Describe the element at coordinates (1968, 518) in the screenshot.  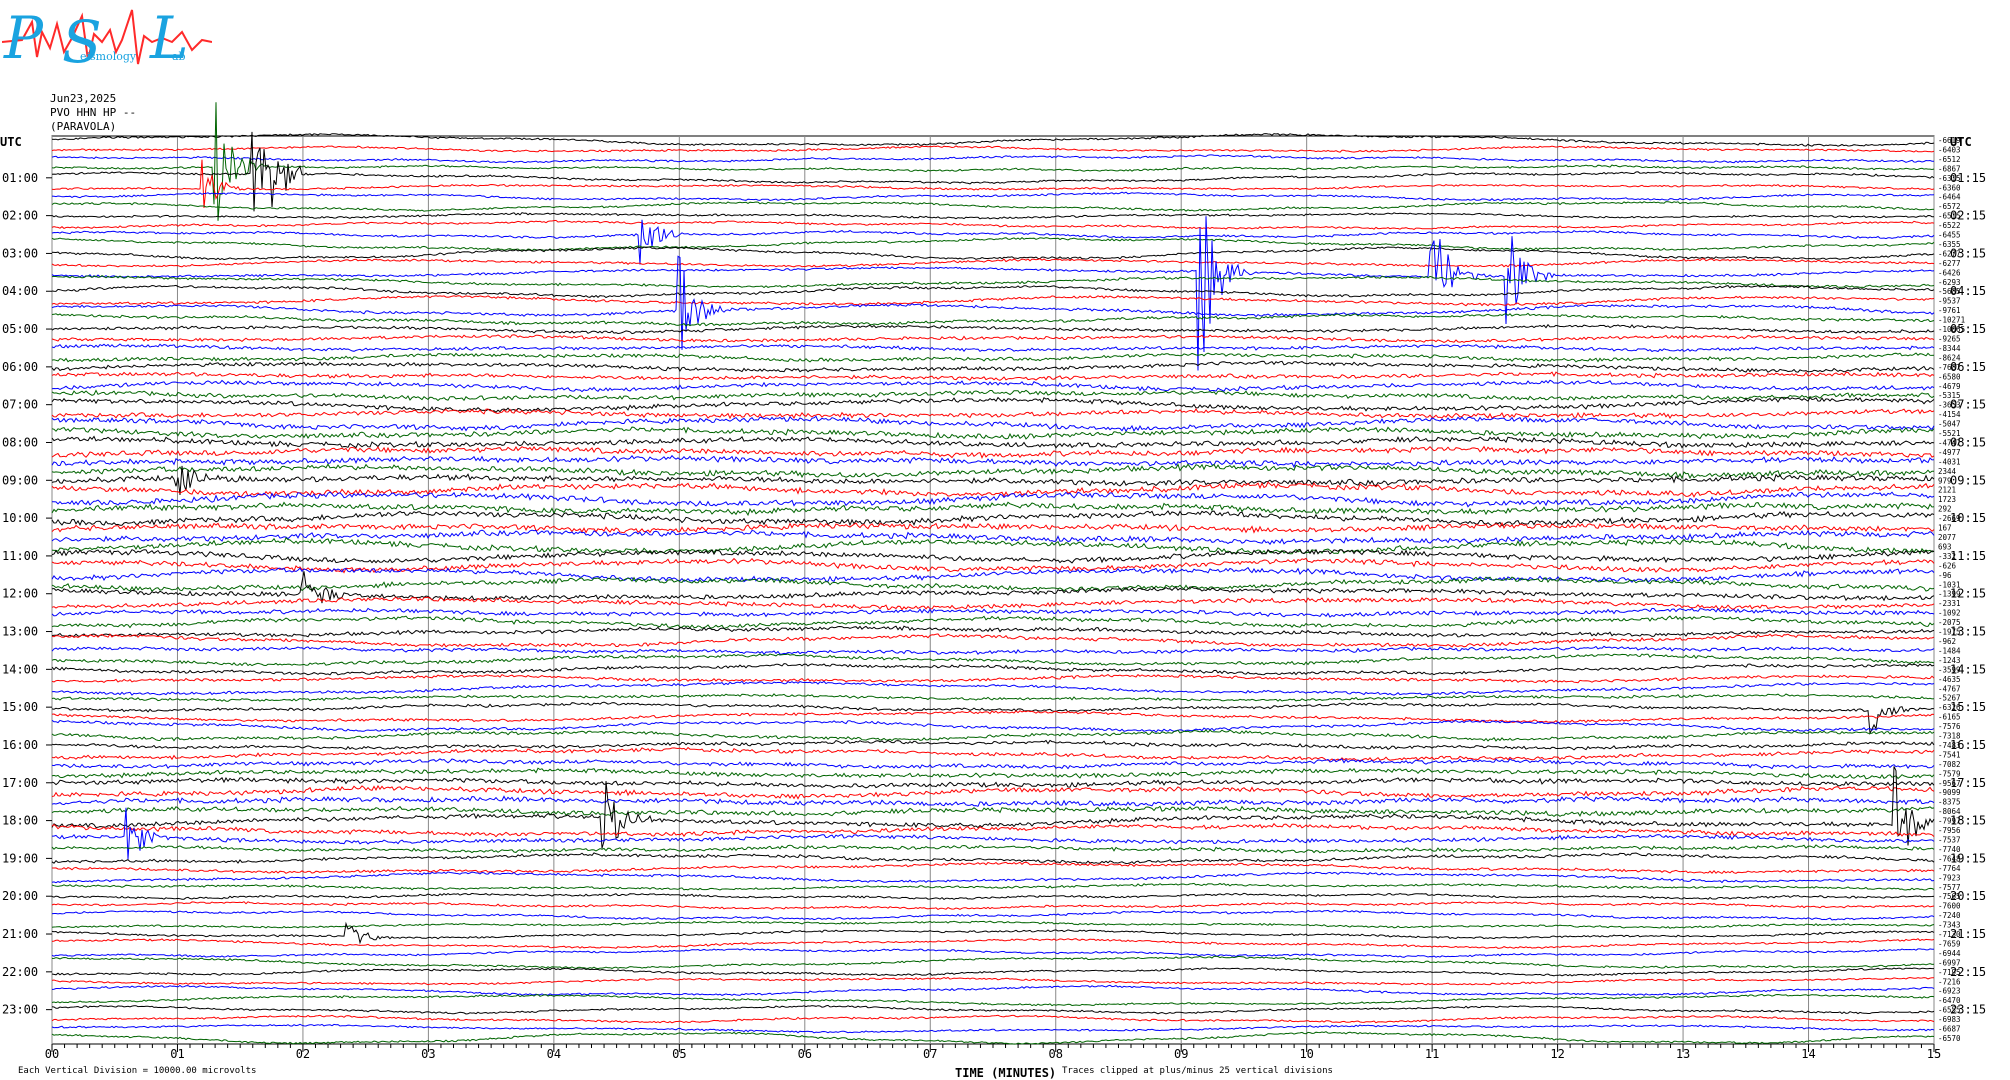
I see `right-hour-label: 10:15` at that location.